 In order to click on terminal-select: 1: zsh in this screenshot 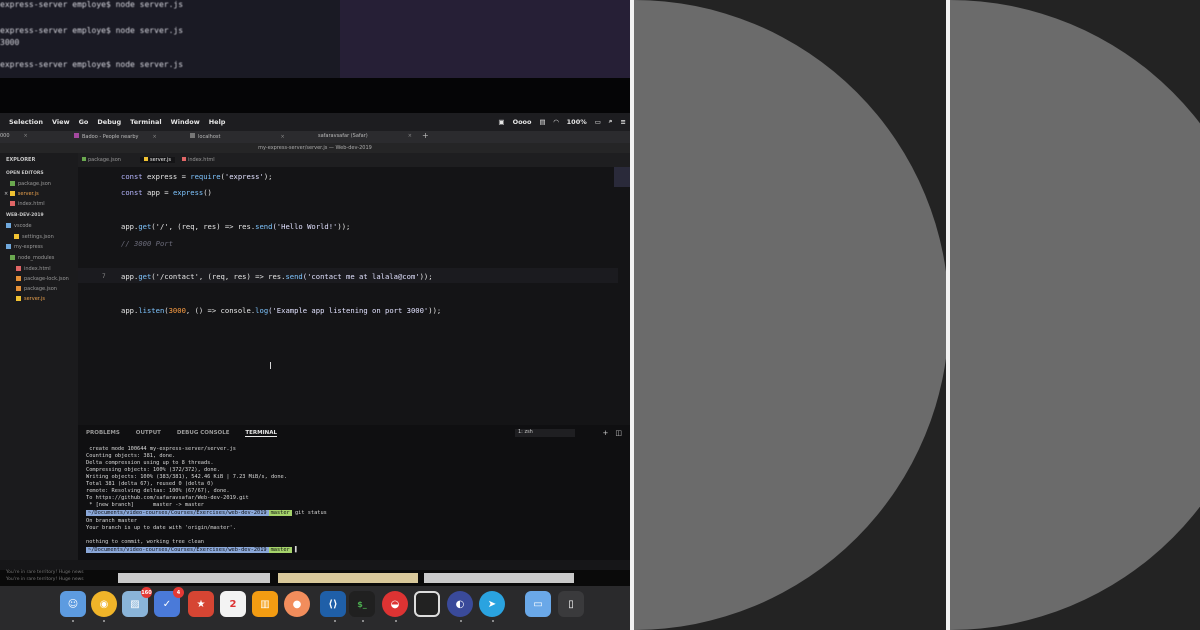, I will do `click(545, 433)`.